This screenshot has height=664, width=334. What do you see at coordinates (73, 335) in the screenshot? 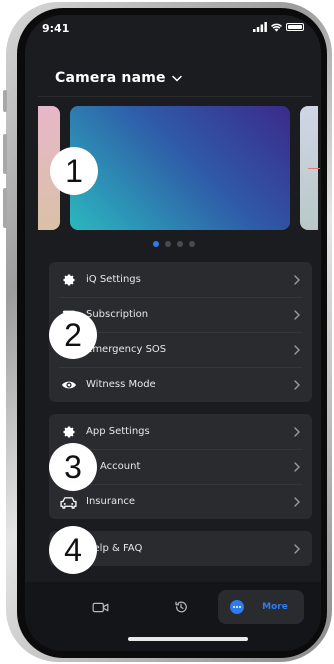
I see `annotation-badge-2: 2` at bounding box center [73, 335].